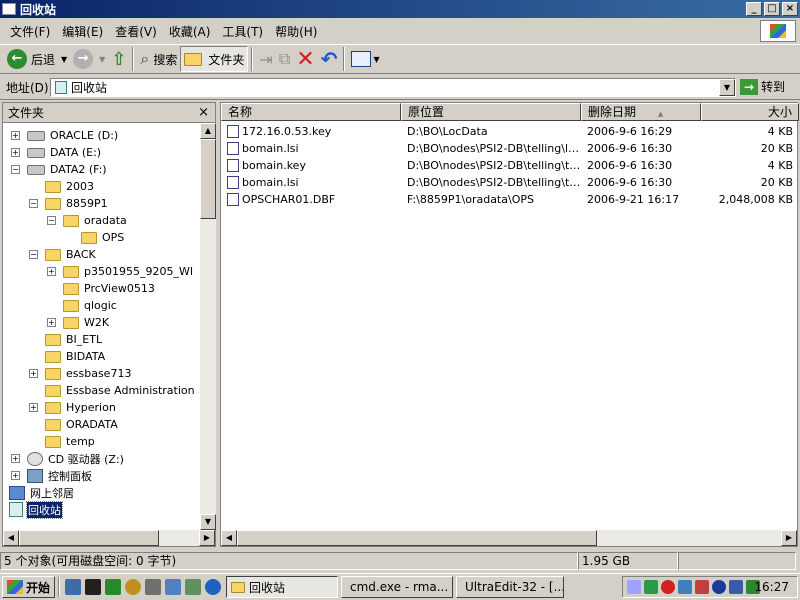  Describe the element at coordinates (329, 59) in the screenshot. I see `undo-button: ↶` at that location.